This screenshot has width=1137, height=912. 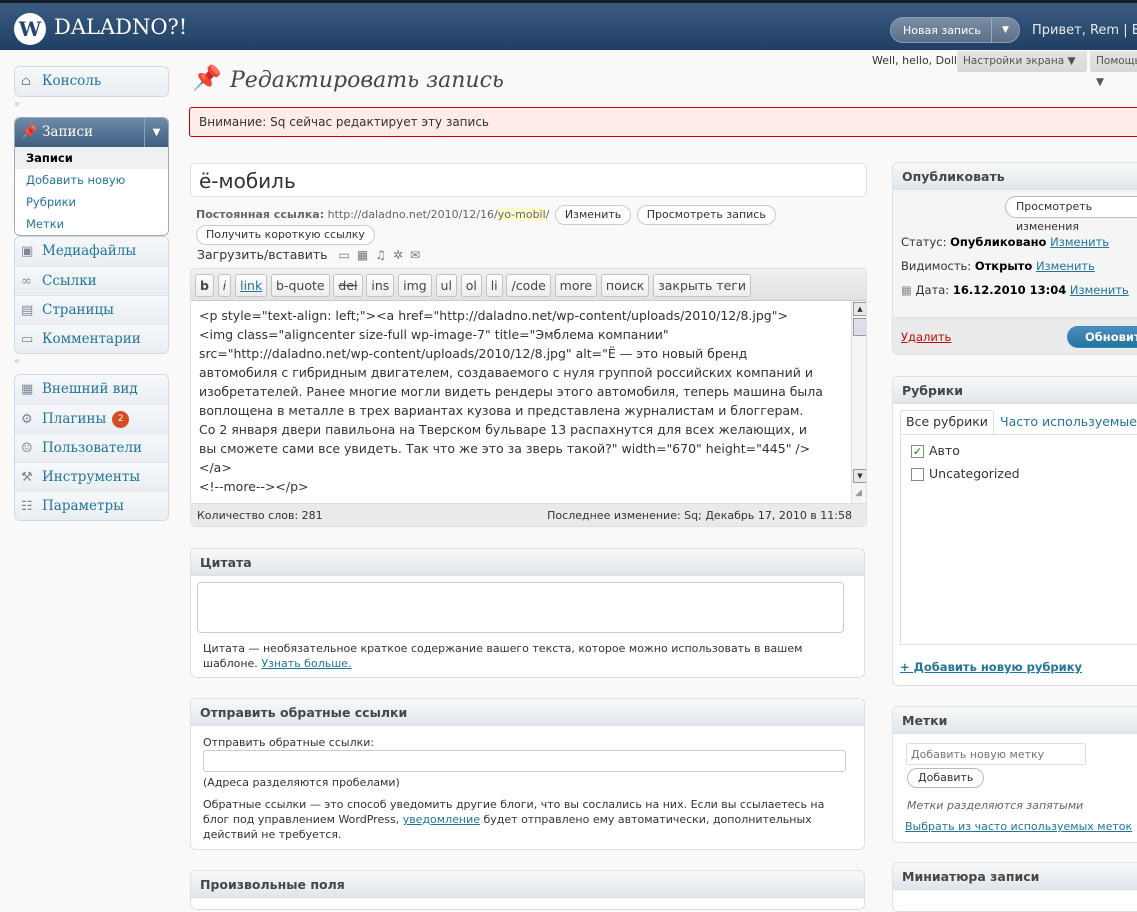 I want to click on publish-title: Опубликовать, so click(x=1015, y=176).